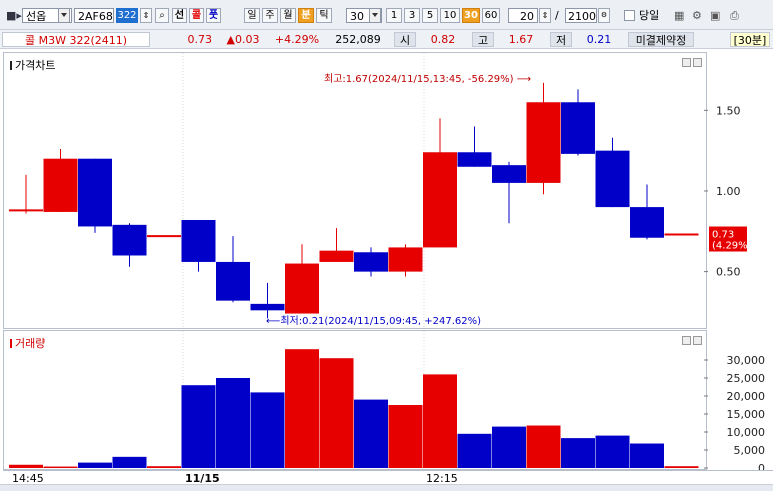 The height and width of the screenshot is (491, 773). What do you see at coordinates (324, 15) in the screenshot?
I see `period-tick-button: 틱` at bounding box center [324, 15].